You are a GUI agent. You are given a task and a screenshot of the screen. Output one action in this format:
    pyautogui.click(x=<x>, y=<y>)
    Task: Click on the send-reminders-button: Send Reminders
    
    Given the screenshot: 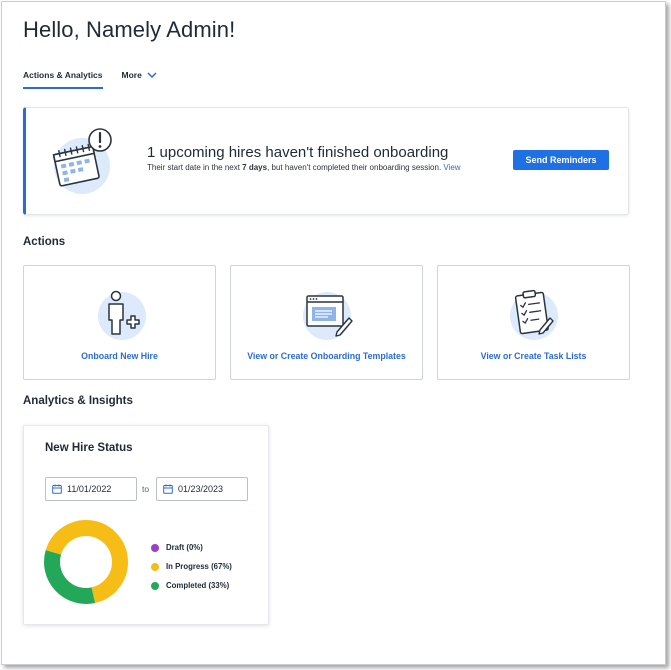 What is the action you would take?
    pyautogui.click(x=561, y=160)
    